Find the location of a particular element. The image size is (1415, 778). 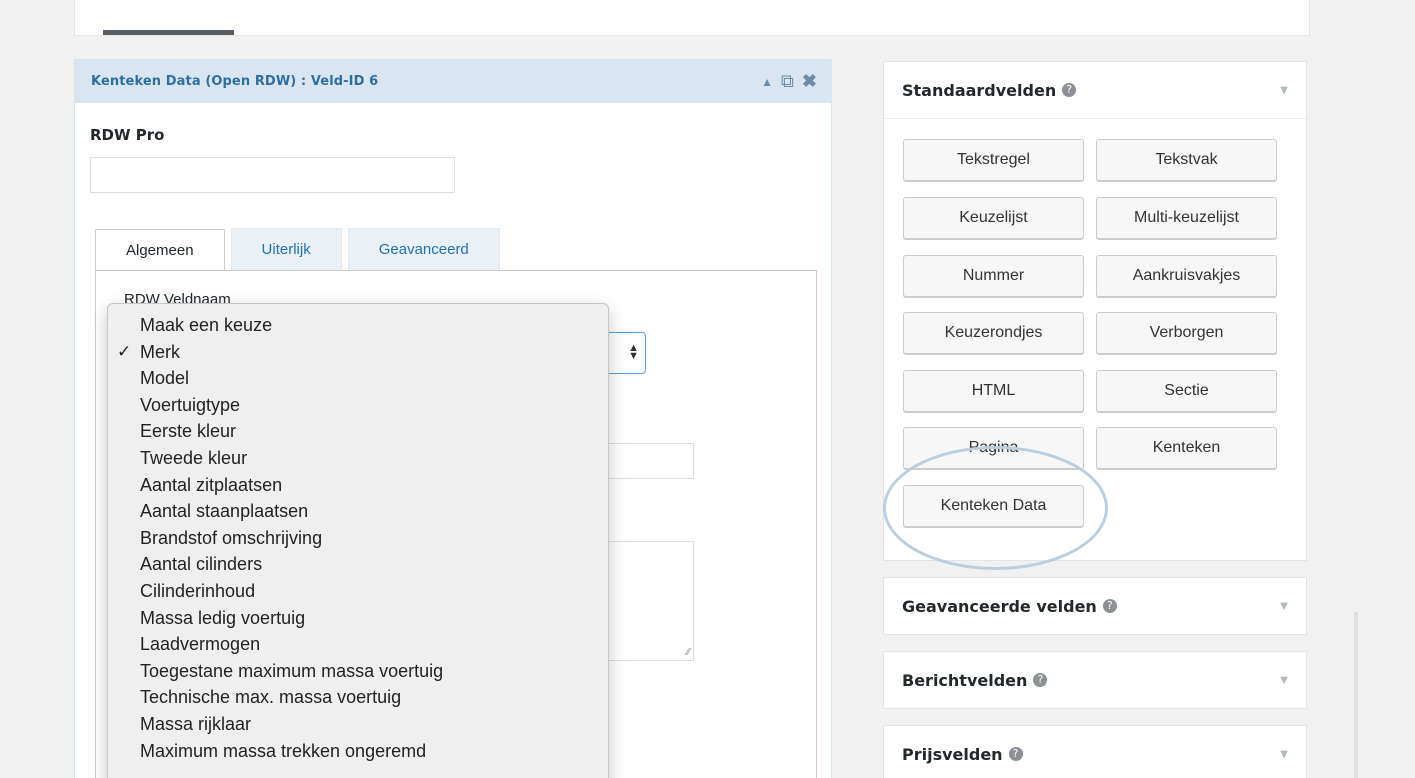

btn-keuzerondjes: Keuzerondjes is located at coordinates (993, 333).